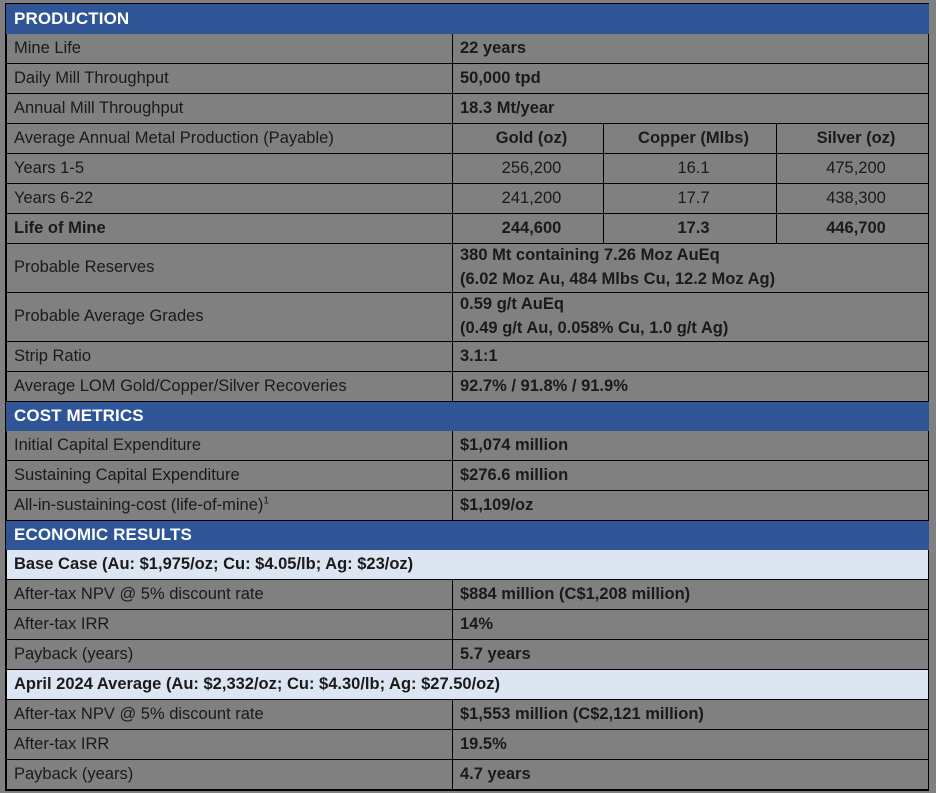 The height and width of the screenshot is (793, 936). I want to click on value-base-case-irr: 14%, so click(690, 624).